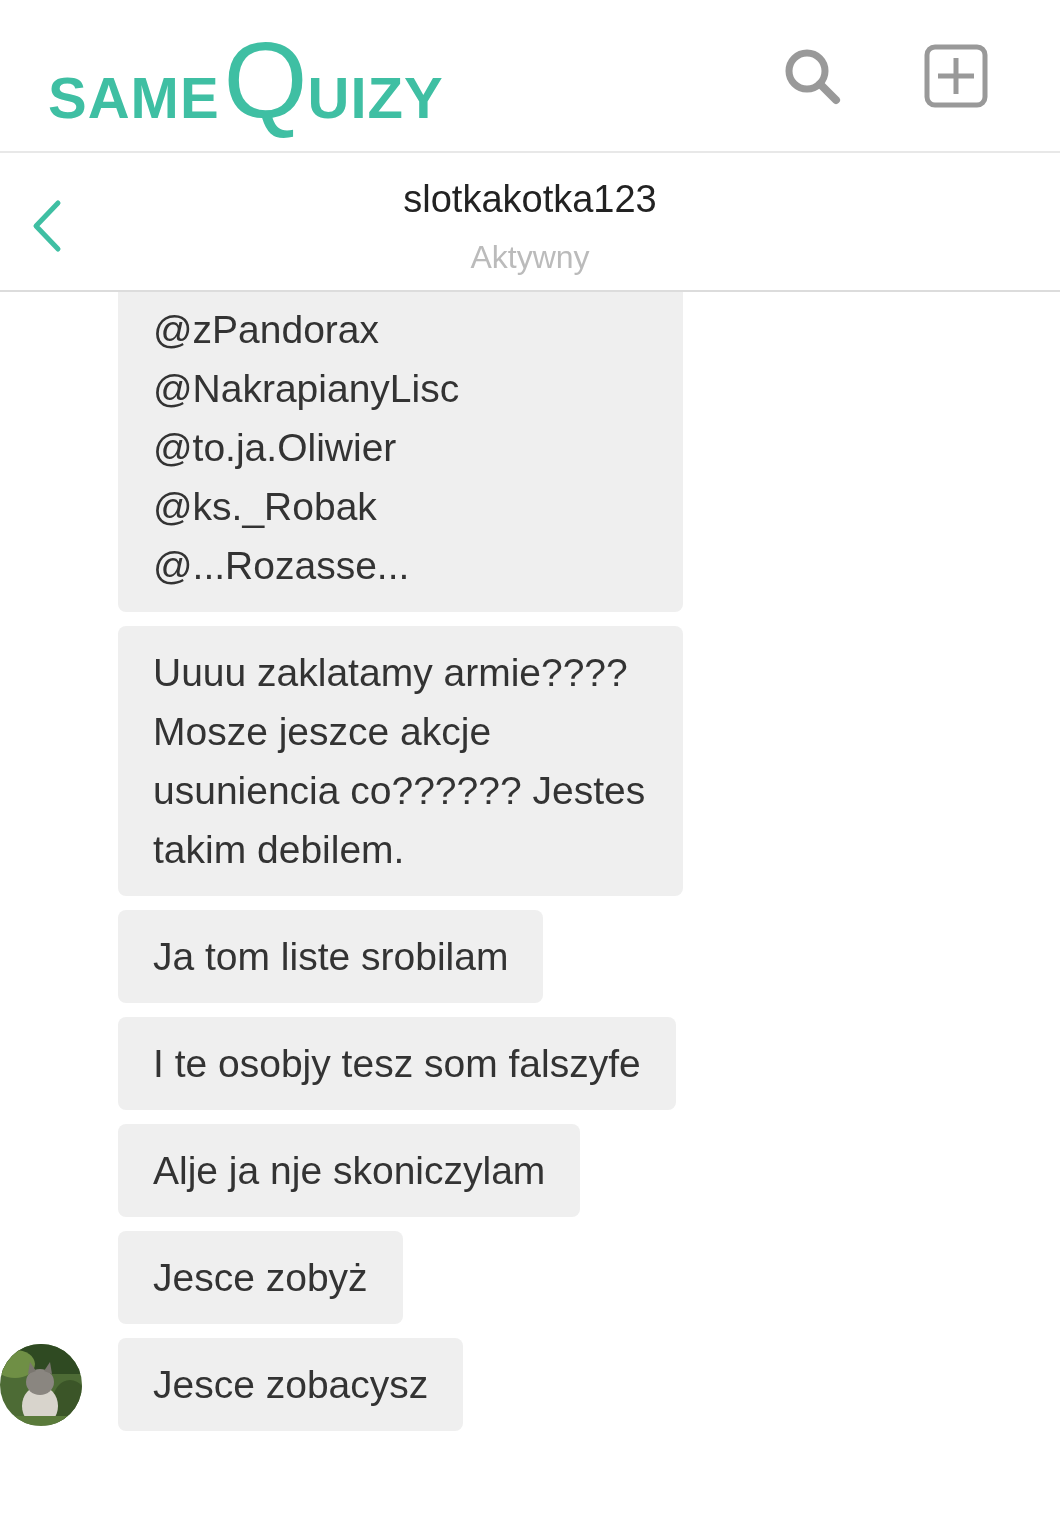 The width and height of the screenshot is (1060, 1528). Describe the element at coordinates (400, 761) in the screenshot. I see `message-bubble: Uuuu zaklatamy armie???? Mosze jeszce akcje usuniencia co?????? Jestes takim debilem.` at that location.